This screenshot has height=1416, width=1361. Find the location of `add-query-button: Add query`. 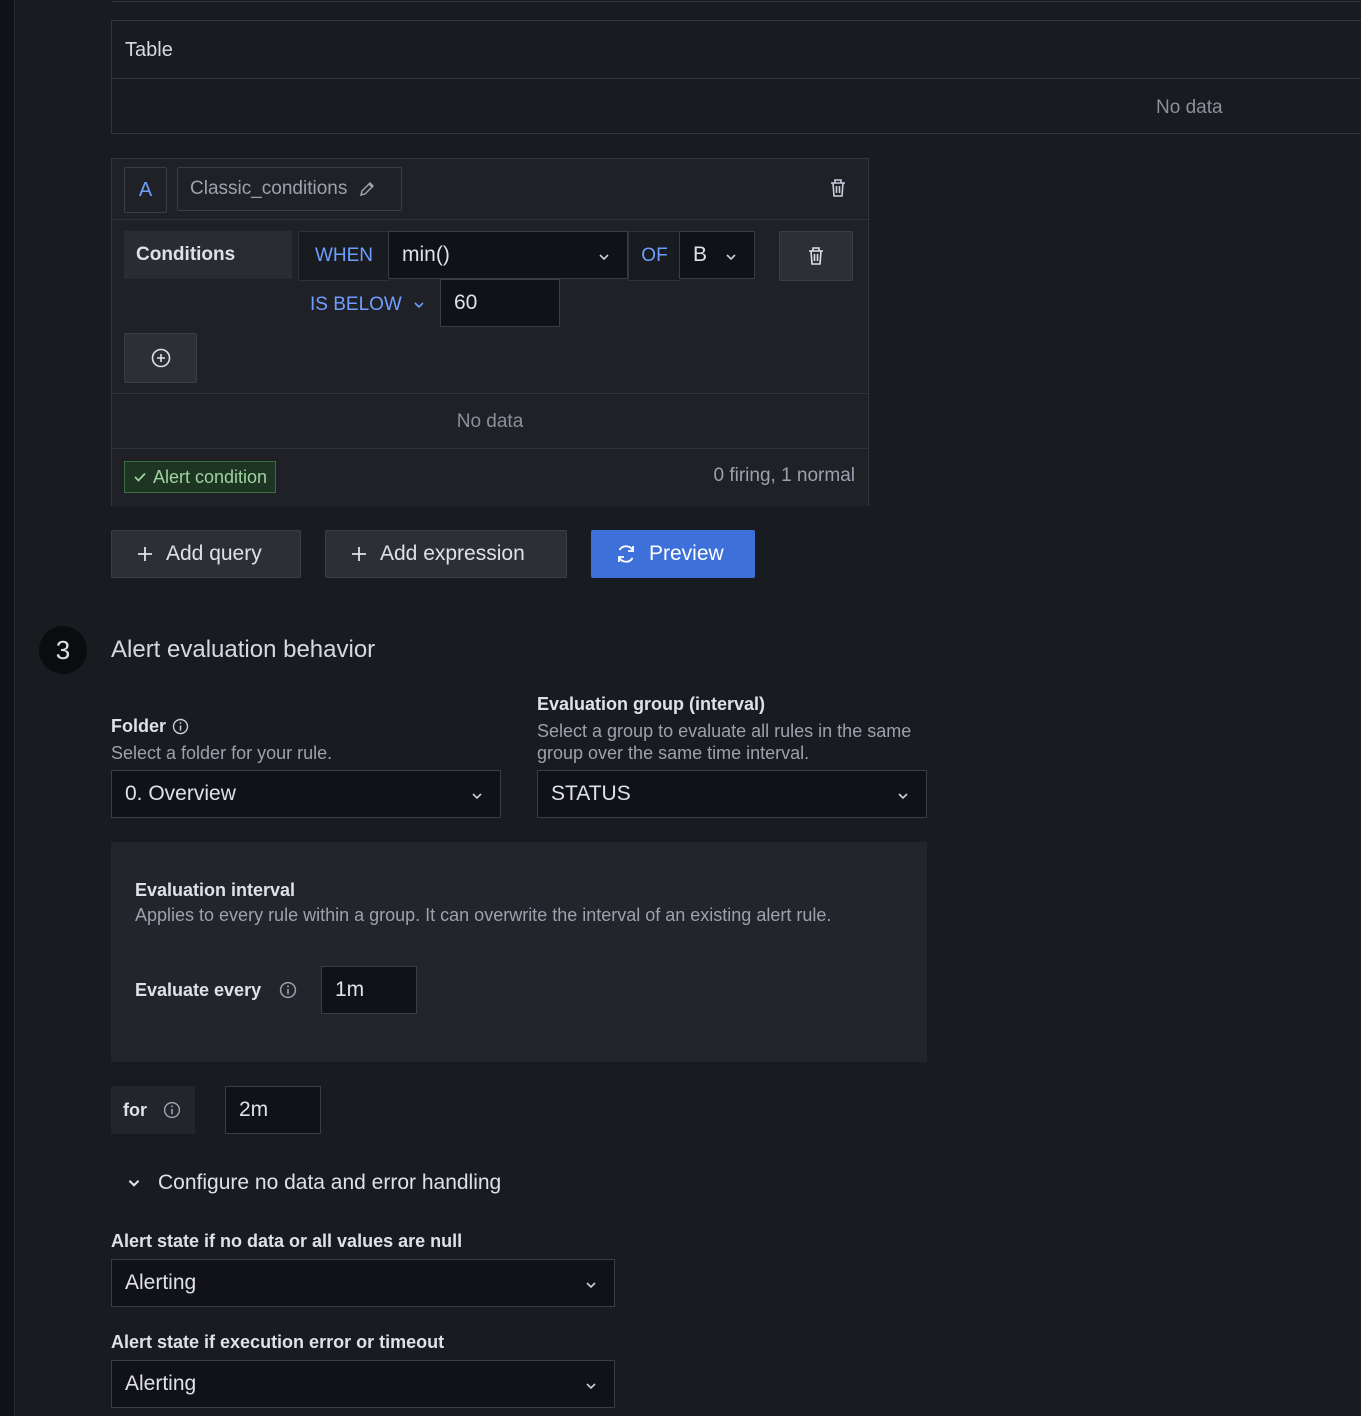

add-query-button: Add query is located at coordinates (206, 554).